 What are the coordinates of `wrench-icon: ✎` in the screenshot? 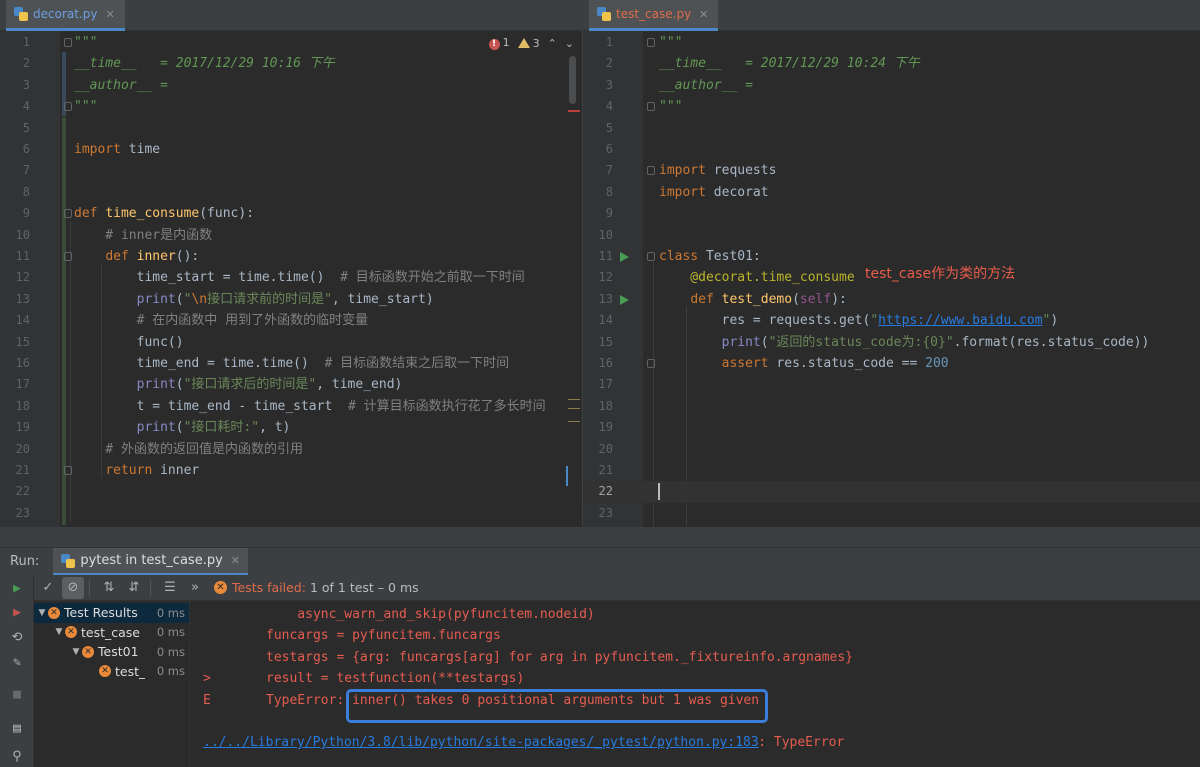 It's located at (17, 663).